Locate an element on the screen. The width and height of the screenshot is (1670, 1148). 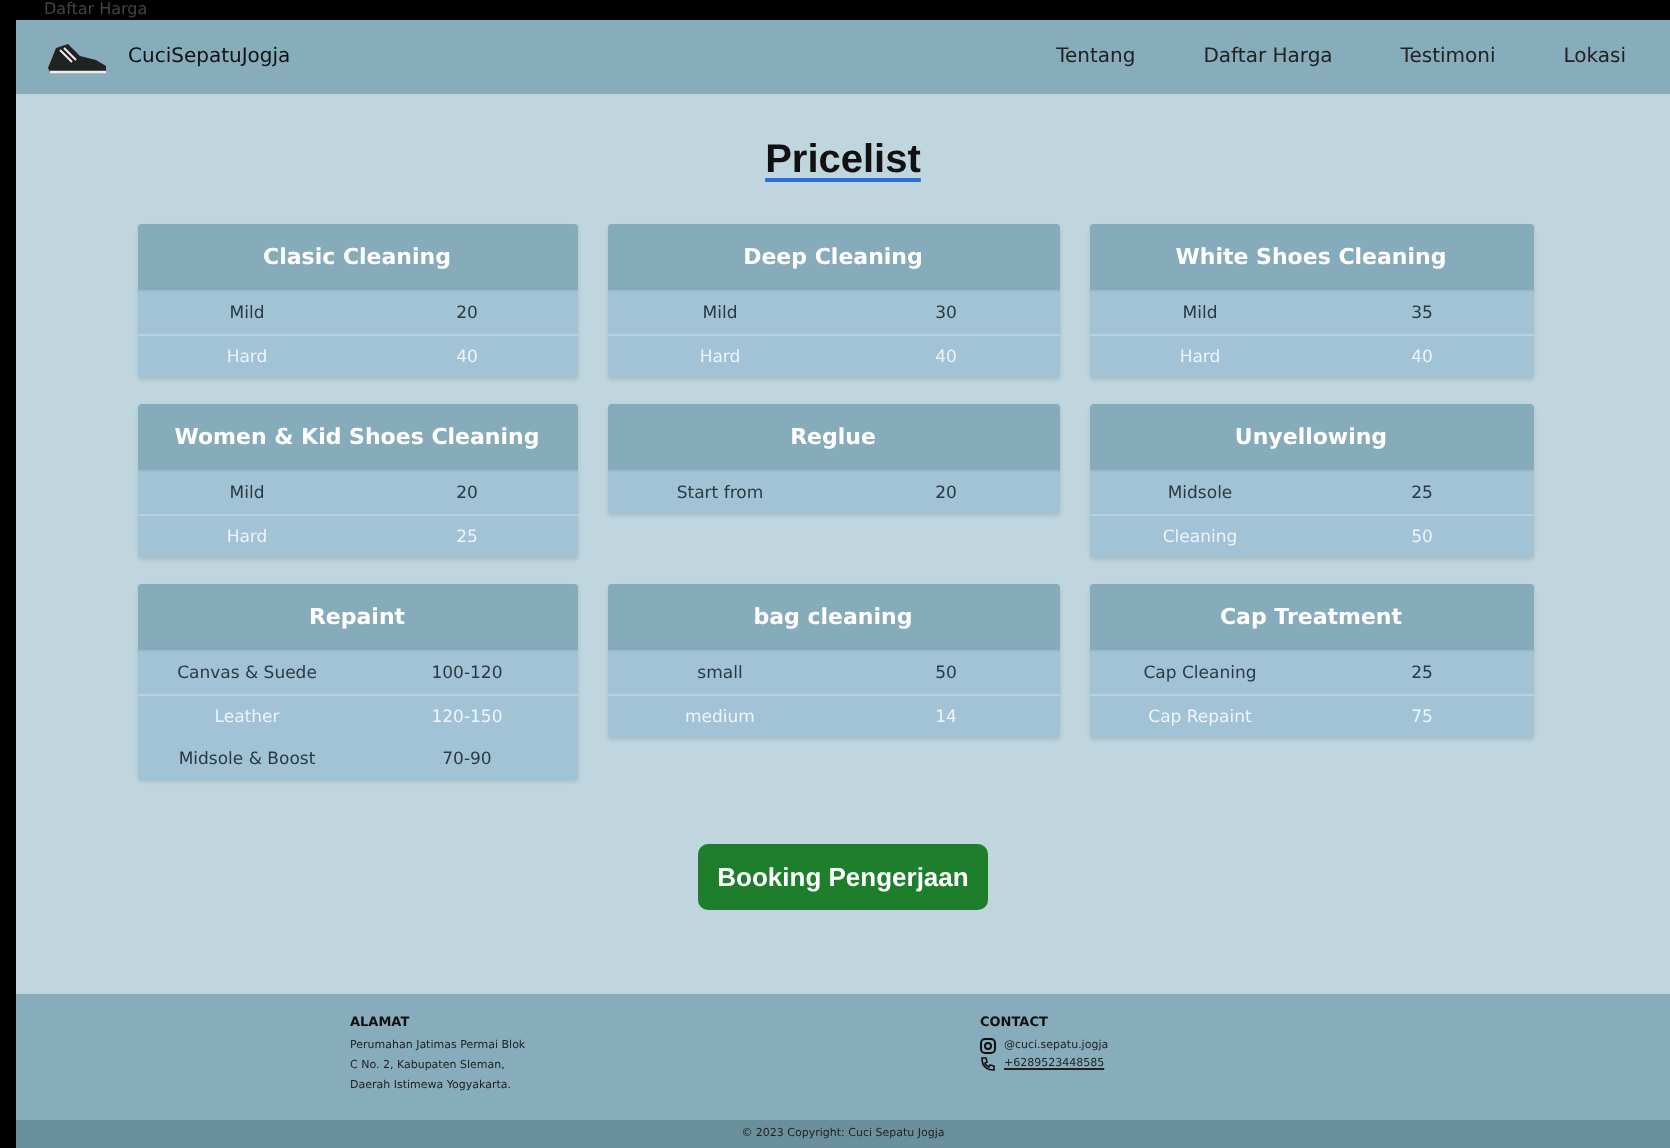
nav-link: Lokasi is located at coordinates (1594, 57).